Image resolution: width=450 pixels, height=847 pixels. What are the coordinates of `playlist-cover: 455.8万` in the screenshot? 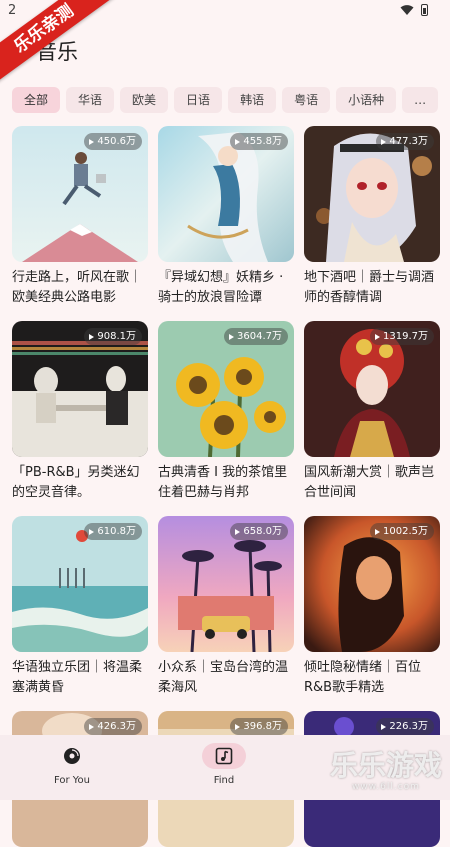 It's located at (226, 194).